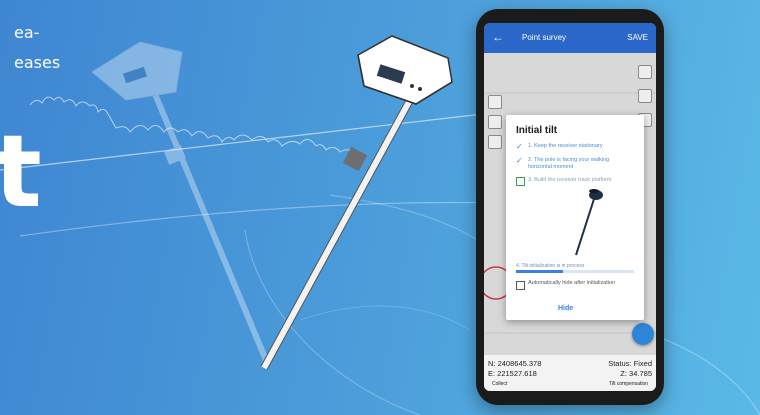 This screenshot has width=760, height=415. I want to click on northing-value: N: 2408645.378, so click(515, 363).